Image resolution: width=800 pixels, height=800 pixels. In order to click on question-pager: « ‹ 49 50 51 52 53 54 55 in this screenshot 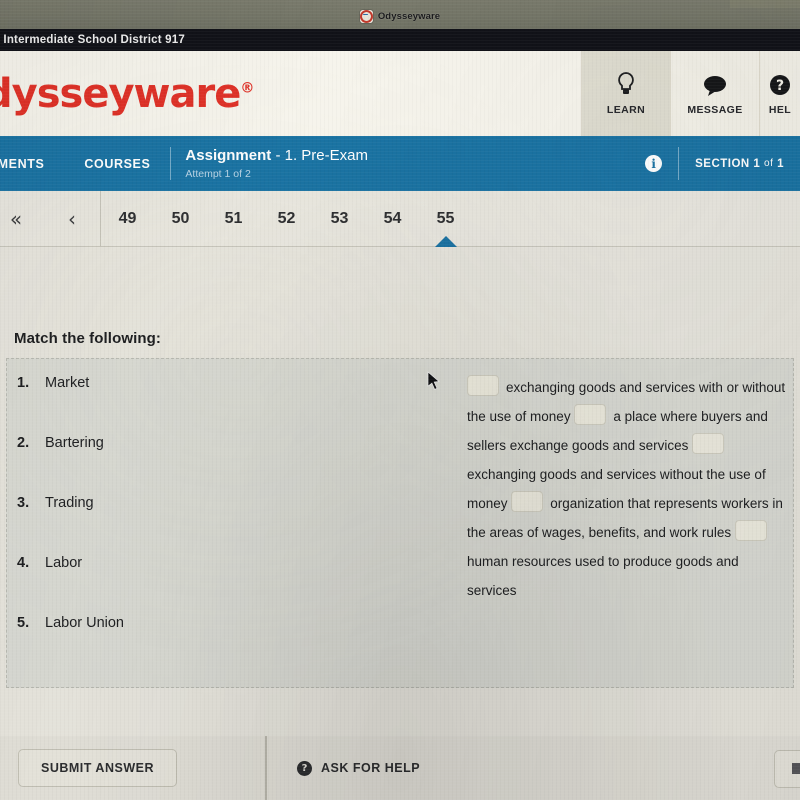, I will do `click(400, 219)`.